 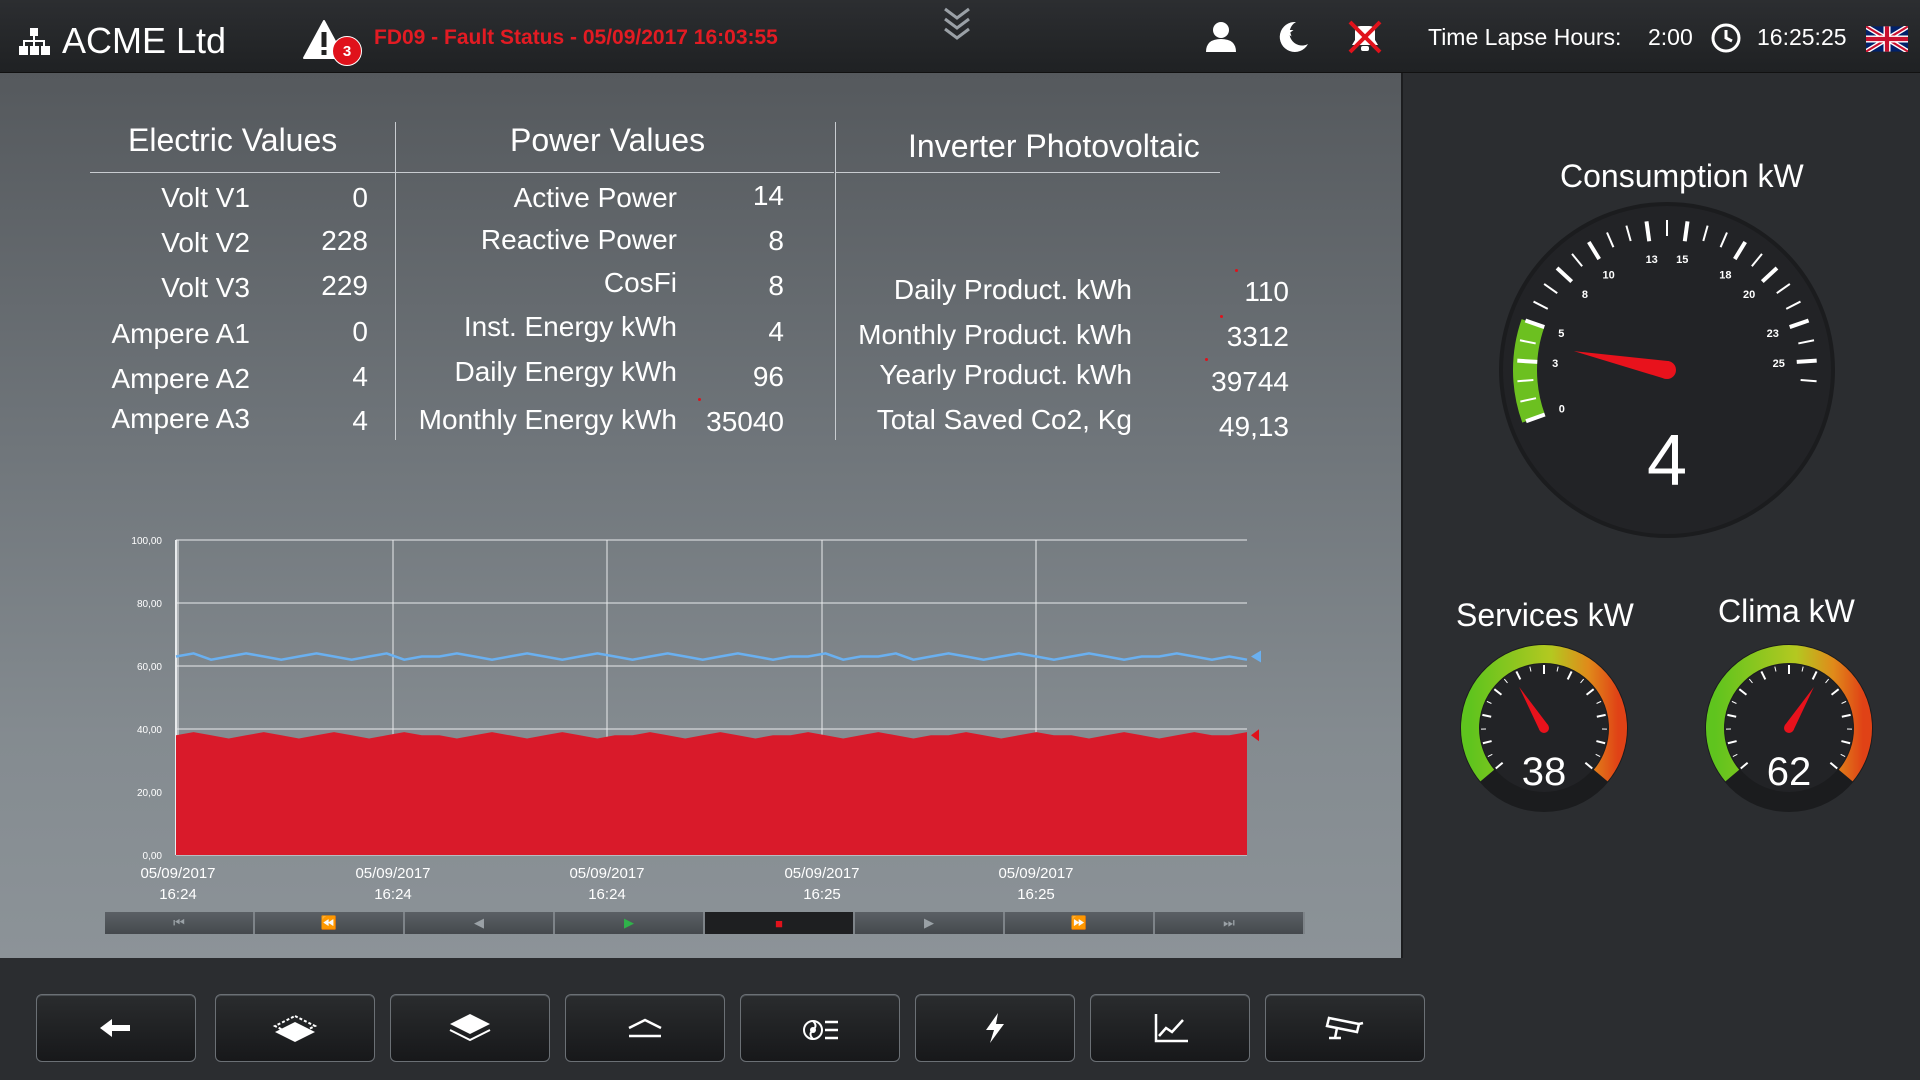 I want to click on fan-coil-icon, so click(x=820, y=1030).